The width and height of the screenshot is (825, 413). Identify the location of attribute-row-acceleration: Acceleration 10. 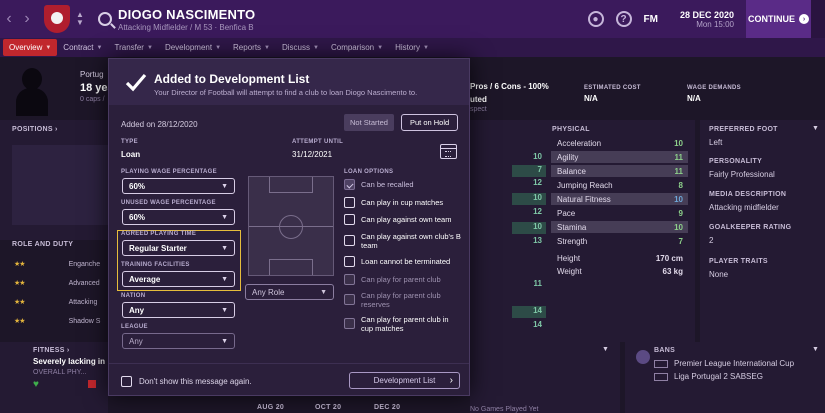
(619, 143).